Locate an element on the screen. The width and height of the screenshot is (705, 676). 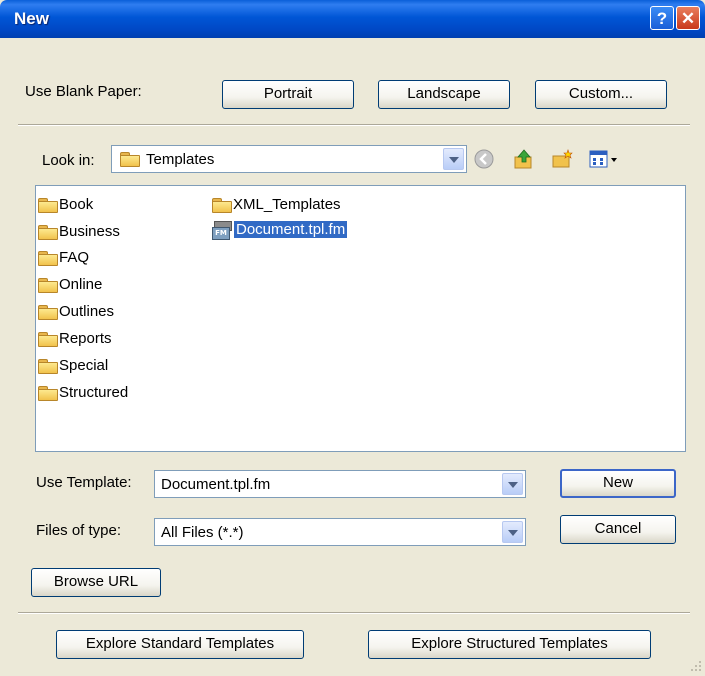
folder-name: XML_Templates is located at coordinates (287, 204).